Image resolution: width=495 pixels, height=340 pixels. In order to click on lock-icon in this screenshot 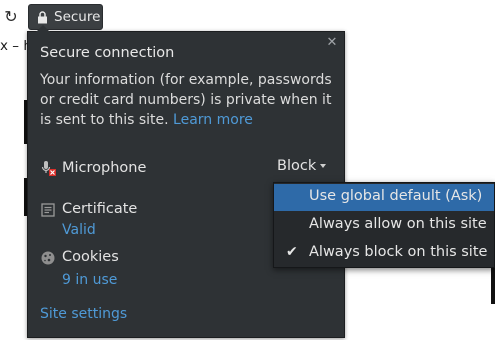, I will do `click(42, 17)`.